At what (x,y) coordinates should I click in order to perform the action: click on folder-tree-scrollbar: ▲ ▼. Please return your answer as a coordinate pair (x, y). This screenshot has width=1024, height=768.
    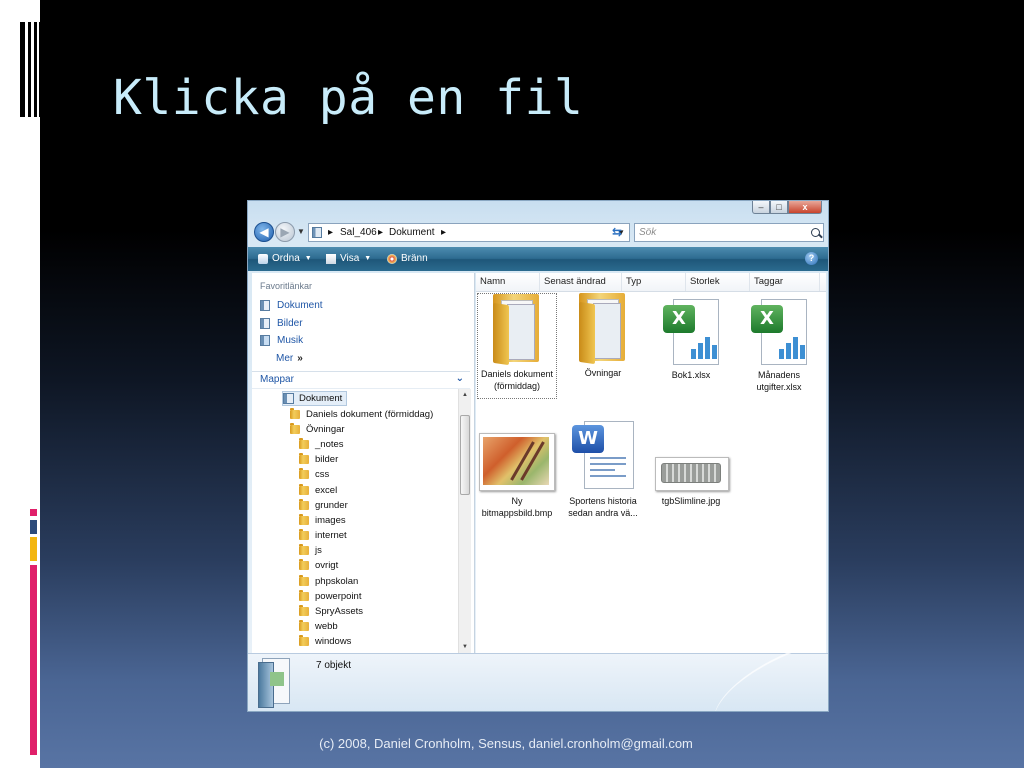
    Looking at the image, I should click on (464, 521).